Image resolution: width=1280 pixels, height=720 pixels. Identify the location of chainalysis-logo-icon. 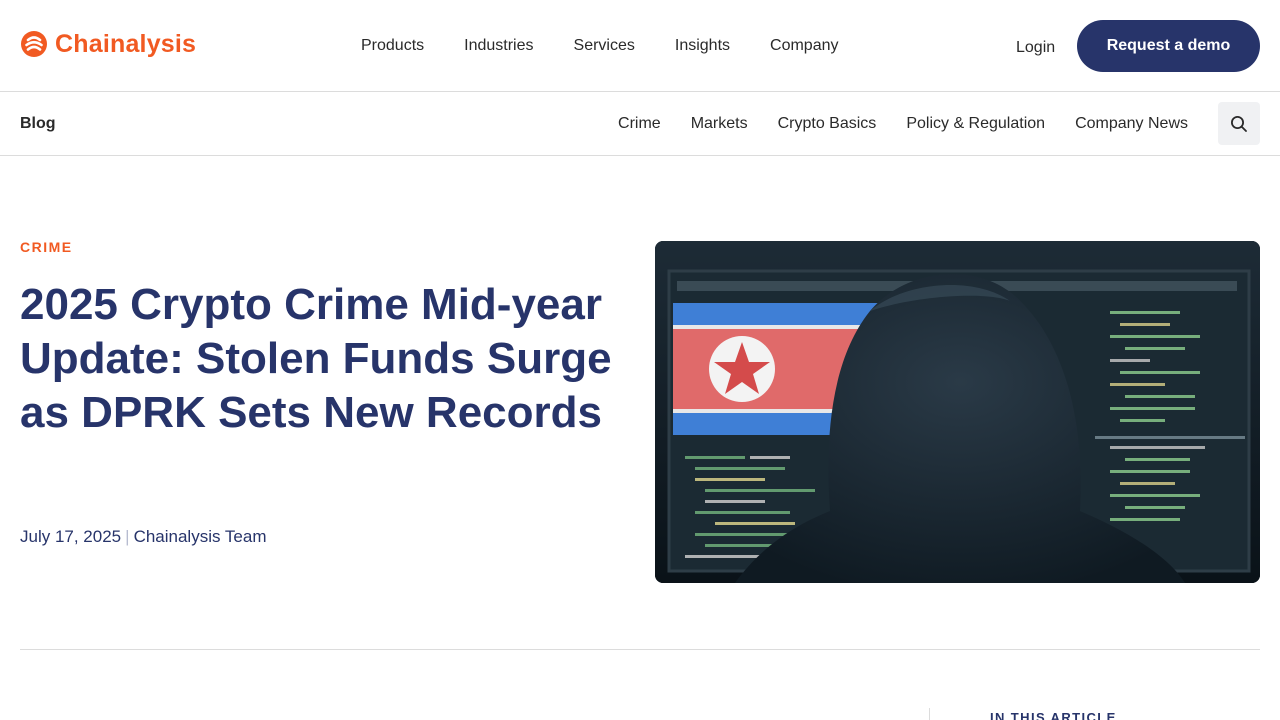
(34, 44).